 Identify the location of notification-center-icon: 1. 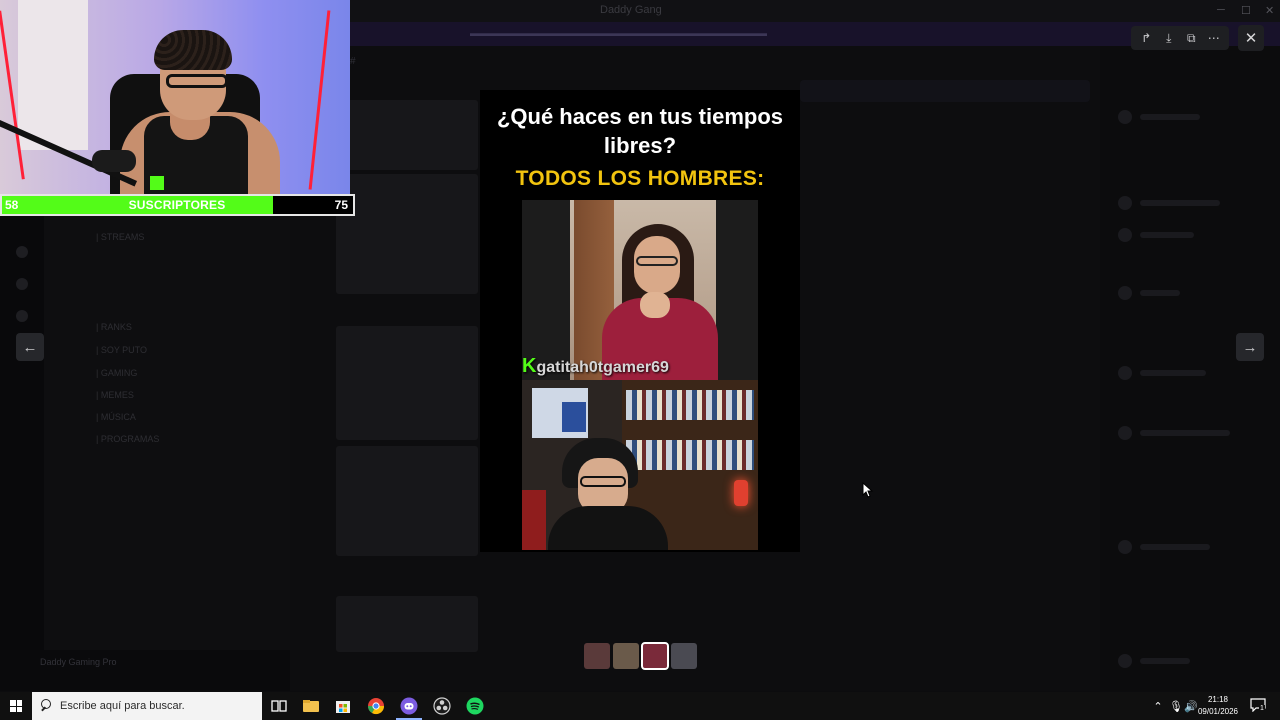
(1259, 706).